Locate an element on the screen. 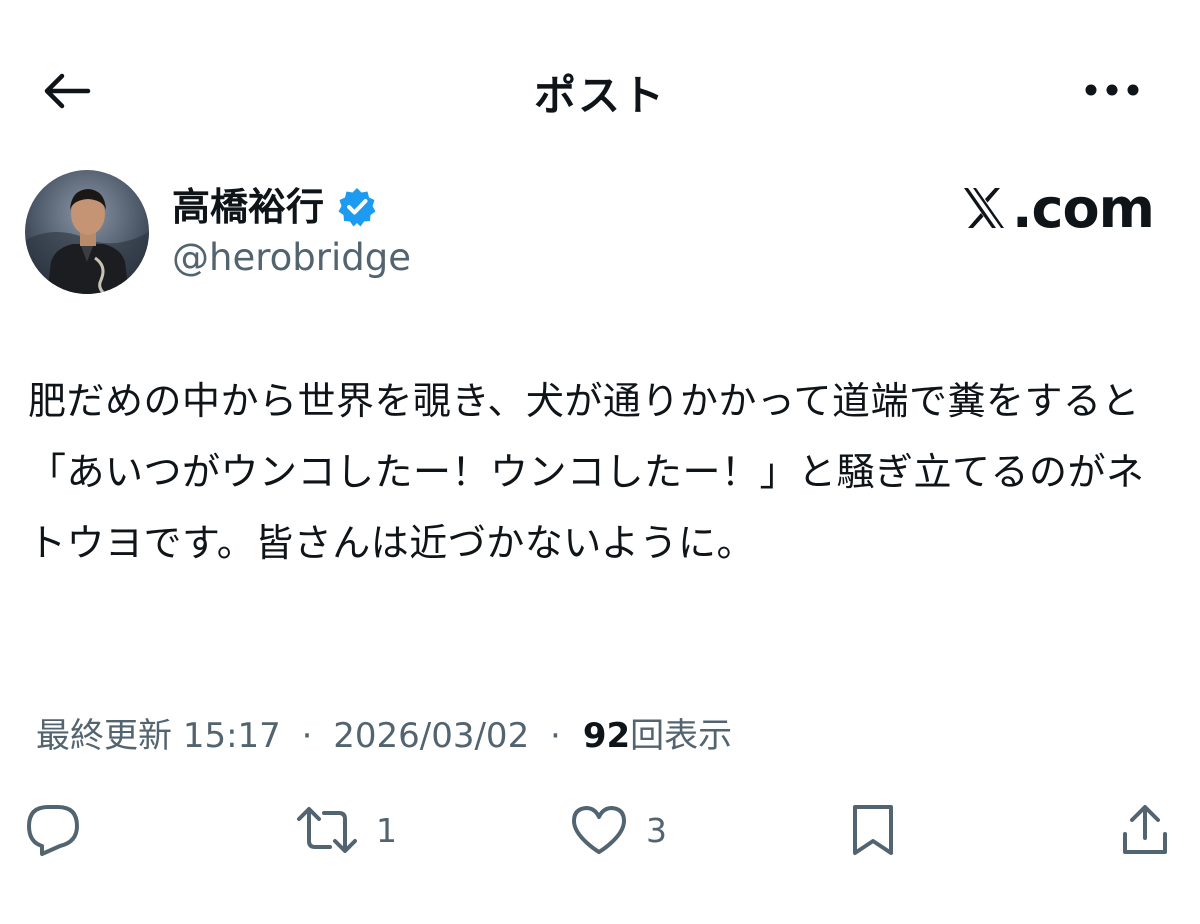  more-options-button is located at coordinates (1112, 90).